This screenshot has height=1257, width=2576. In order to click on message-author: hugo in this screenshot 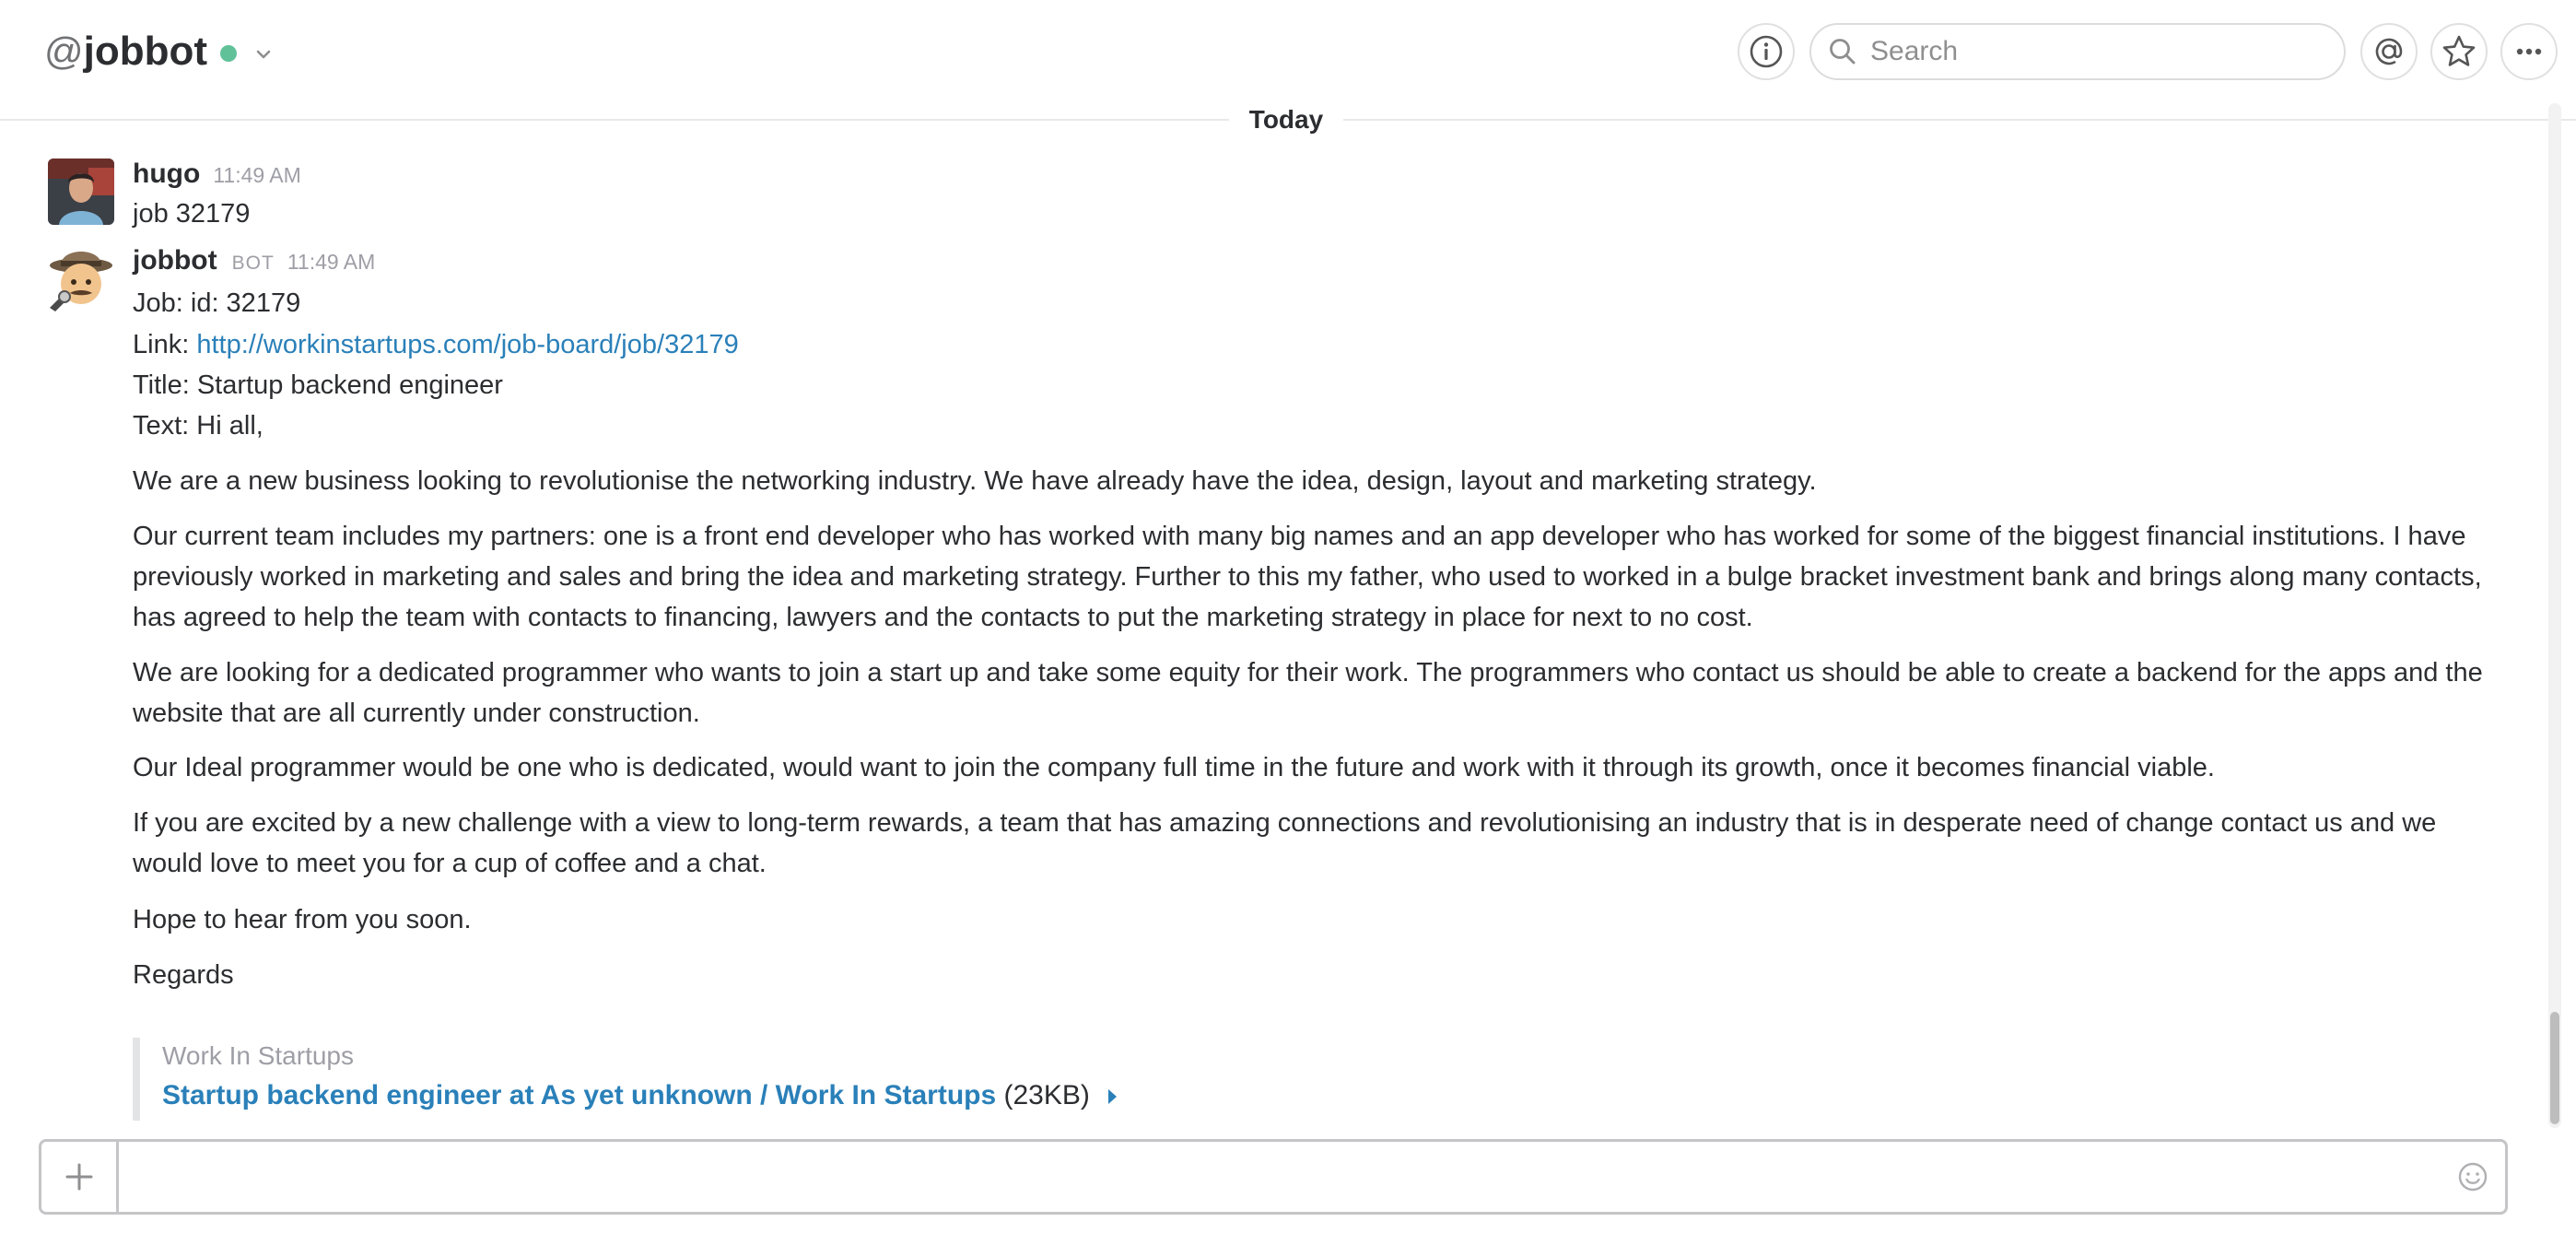, I will do `click(166, 175)`.